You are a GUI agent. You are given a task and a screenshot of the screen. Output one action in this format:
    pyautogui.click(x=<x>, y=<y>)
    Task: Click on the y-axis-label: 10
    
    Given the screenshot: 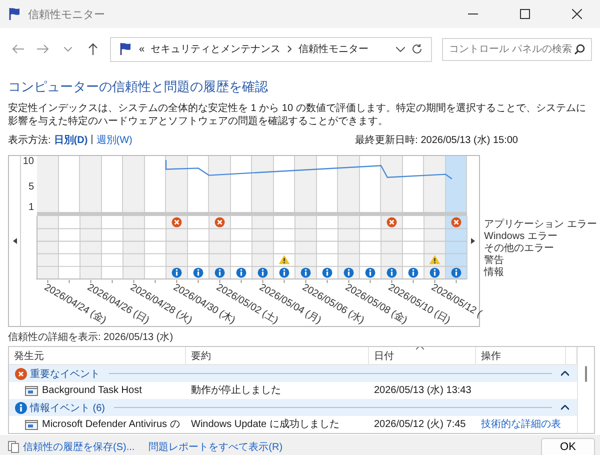 What is the action you would take?
    pyautogui.click(x=28, y=161)
    